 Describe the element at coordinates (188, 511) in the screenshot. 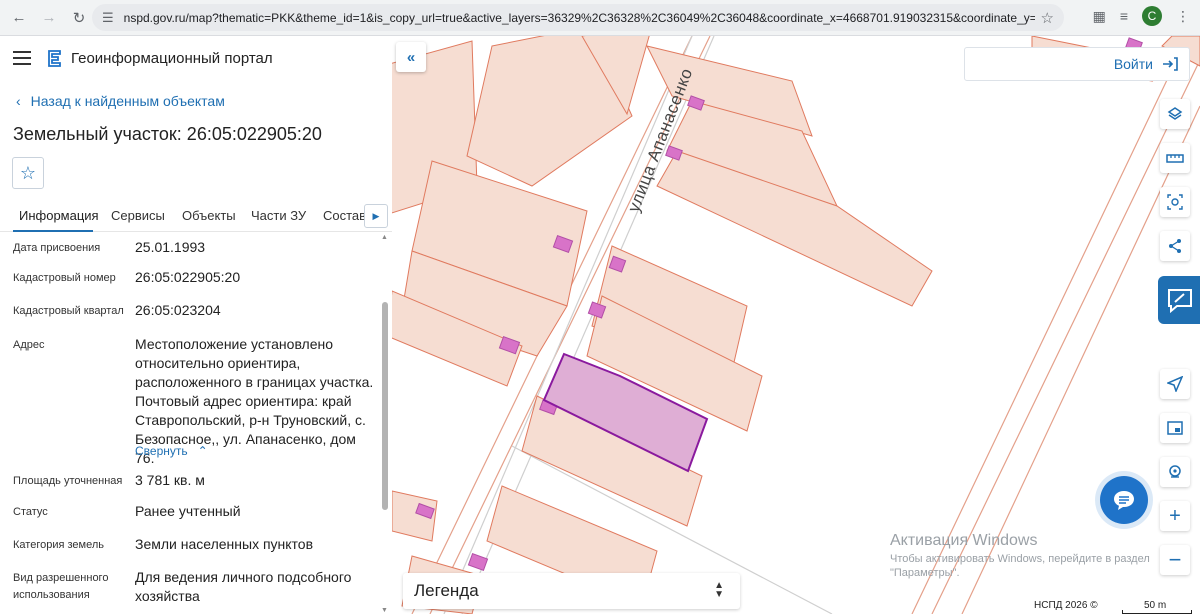

I see `prop-value-status: Ранее учтенный` at that location.